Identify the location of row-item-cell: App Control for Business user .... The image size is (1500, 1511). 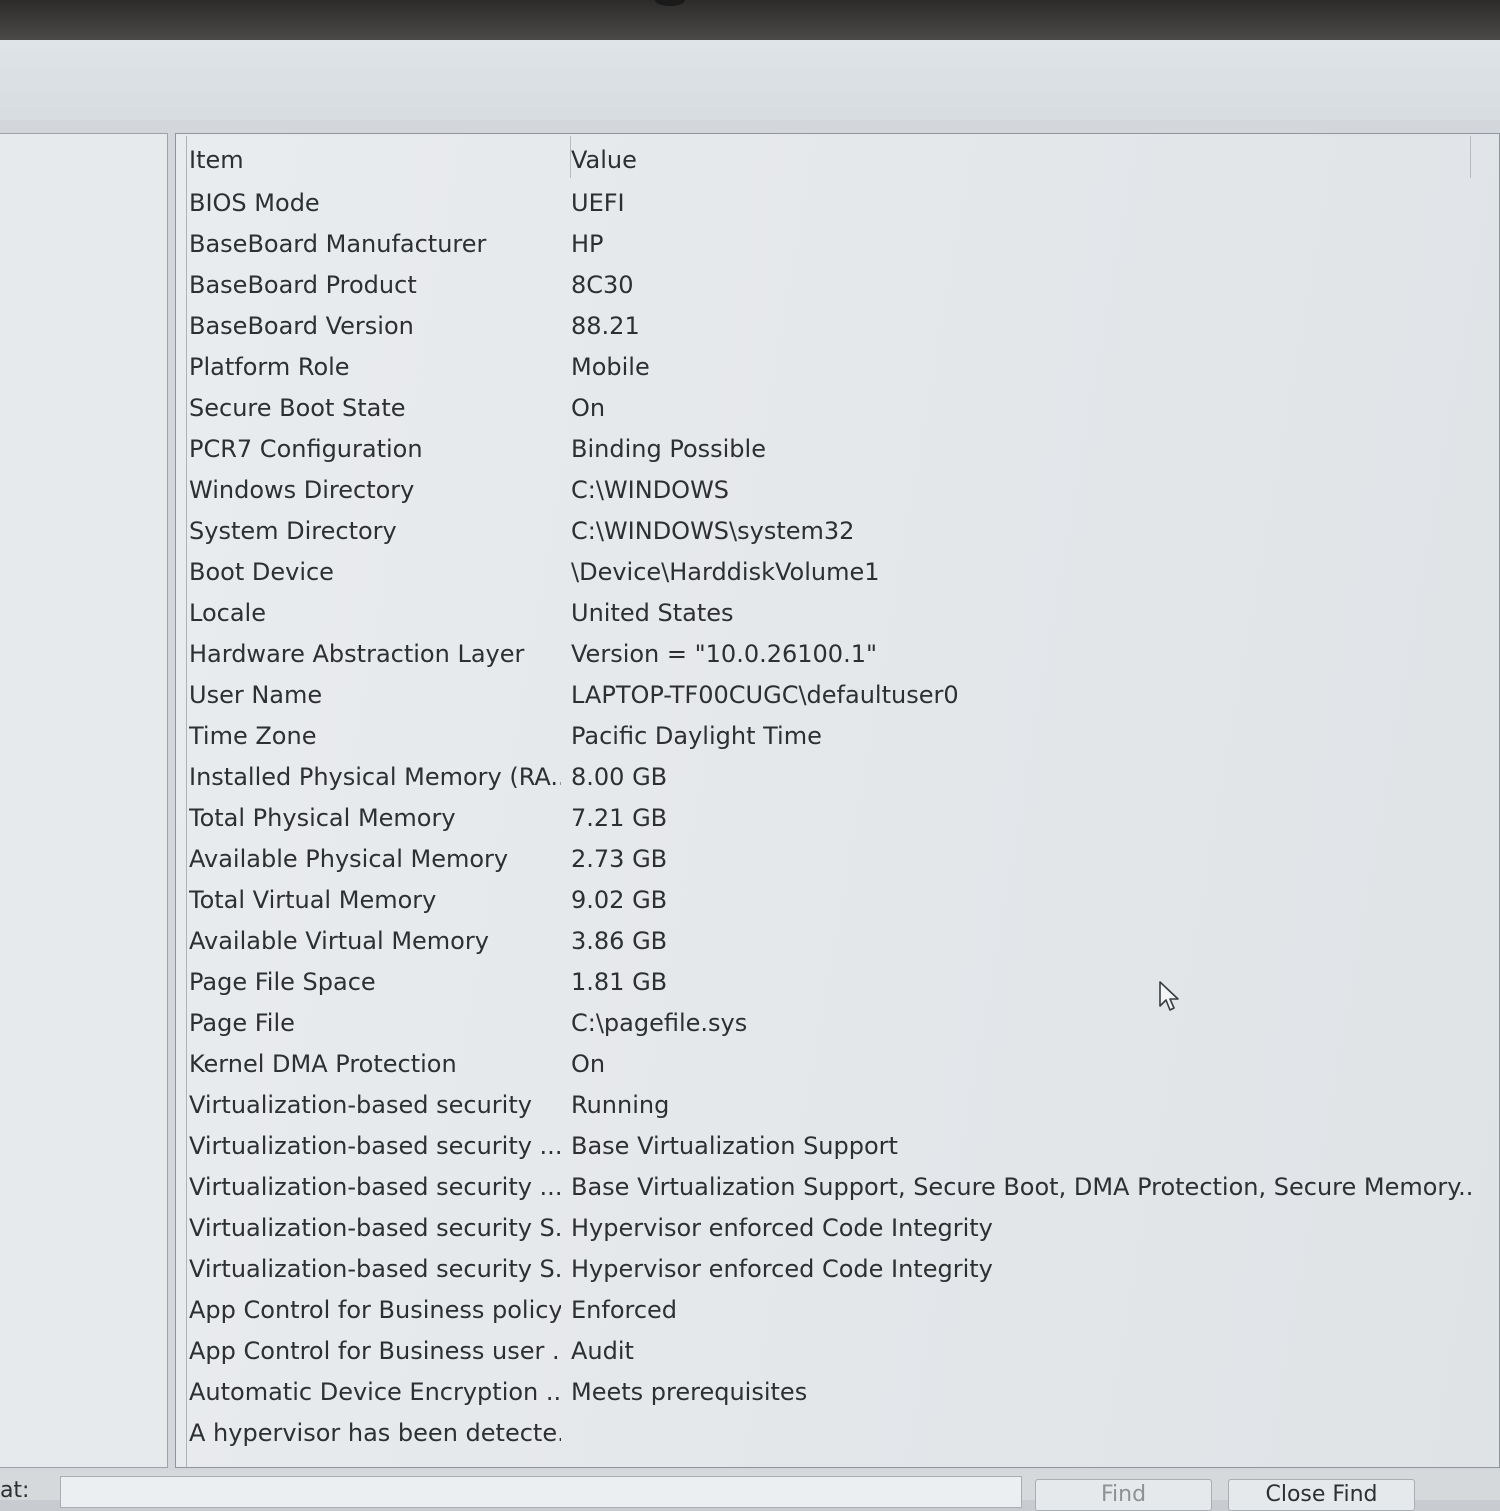
(375, 1351).